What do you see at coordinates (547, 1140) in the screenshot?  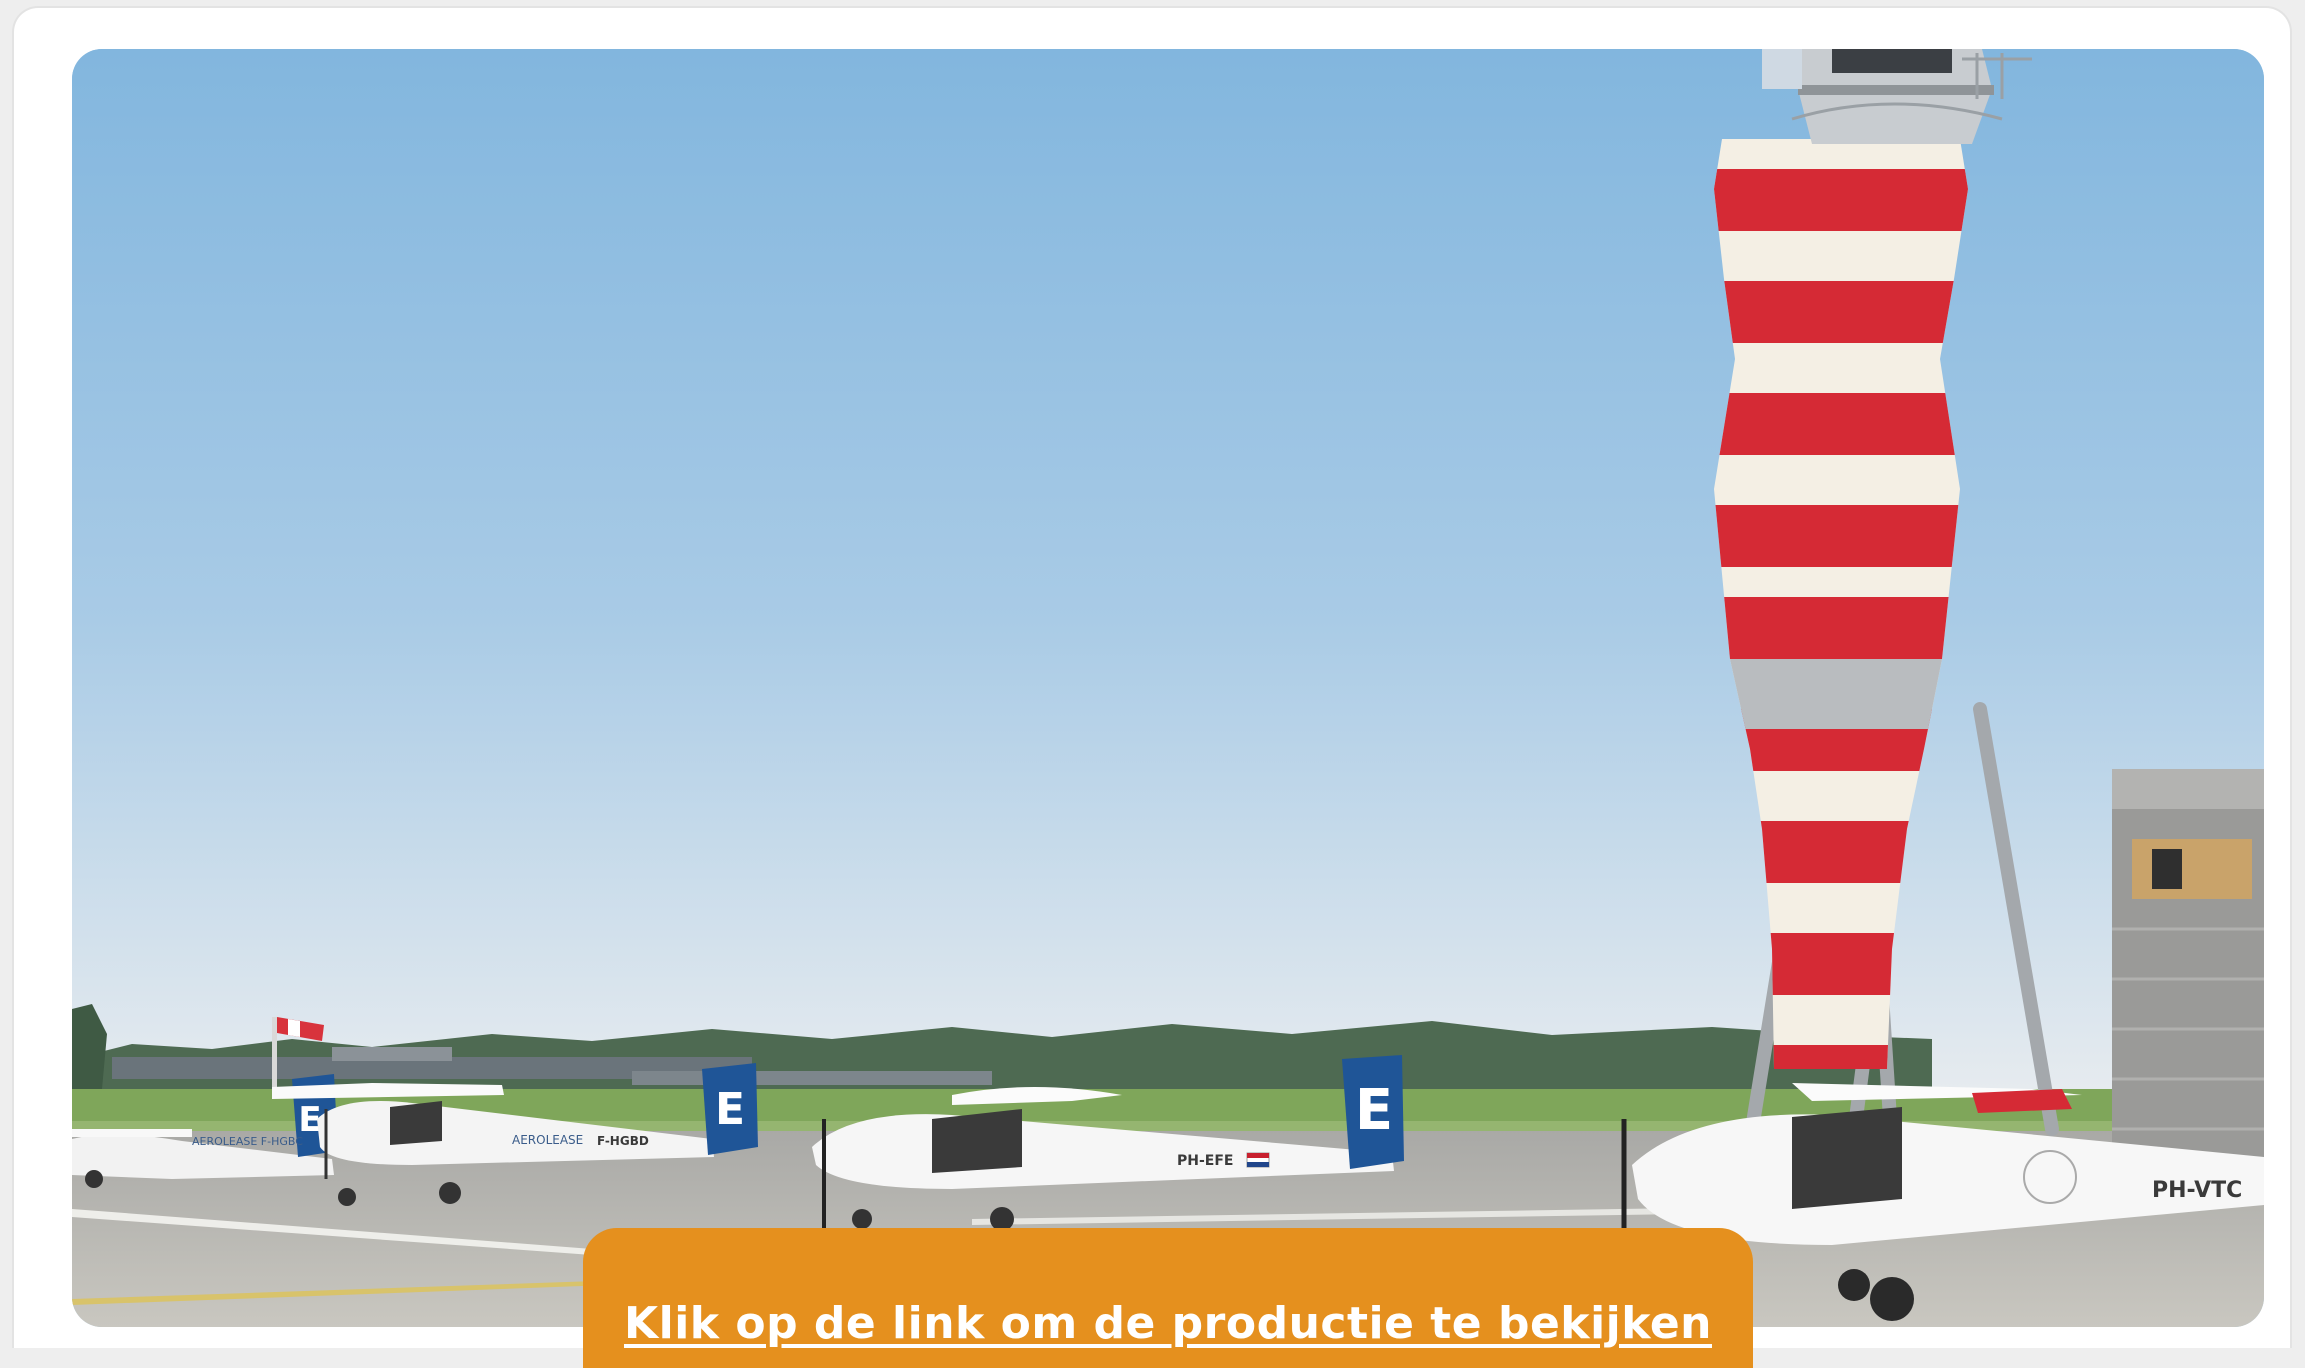 I see `svg-text: AEROLEASE` at bounding box center [547, 1140].